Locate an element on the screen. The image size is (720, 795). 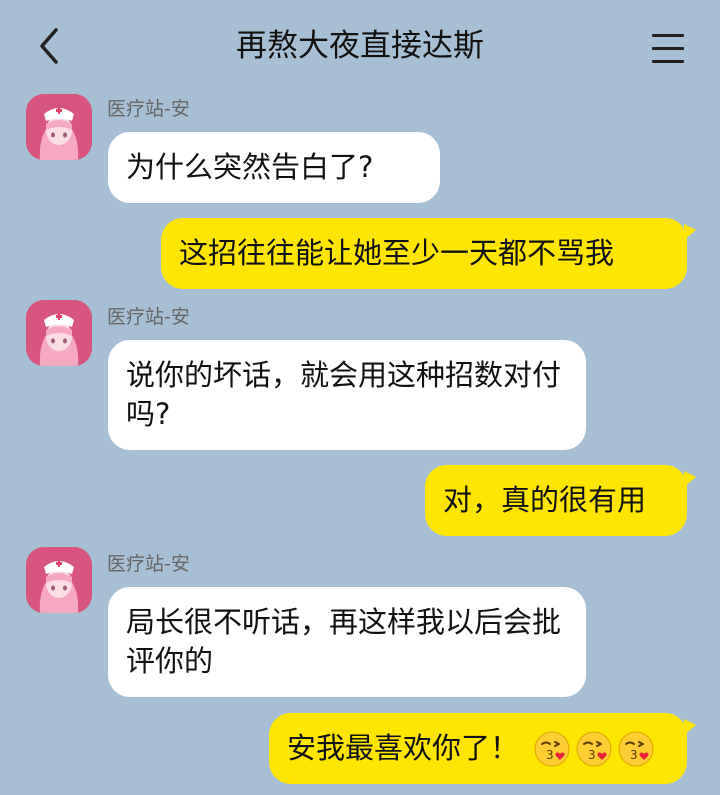
menu-button is located at coordinates (668, 48).